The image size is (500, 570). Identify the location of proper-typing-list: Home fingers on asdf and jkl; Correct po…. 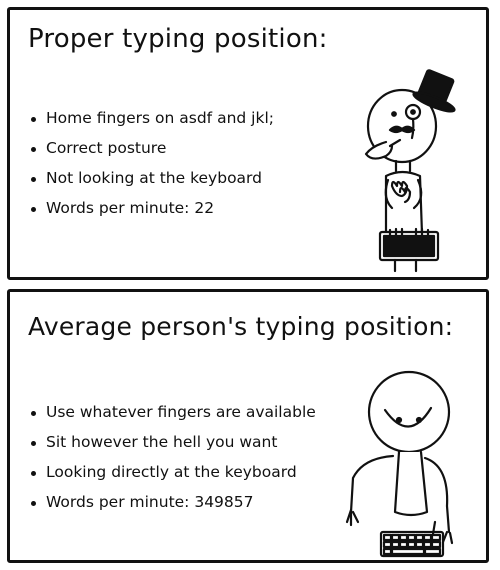
(151, 168).